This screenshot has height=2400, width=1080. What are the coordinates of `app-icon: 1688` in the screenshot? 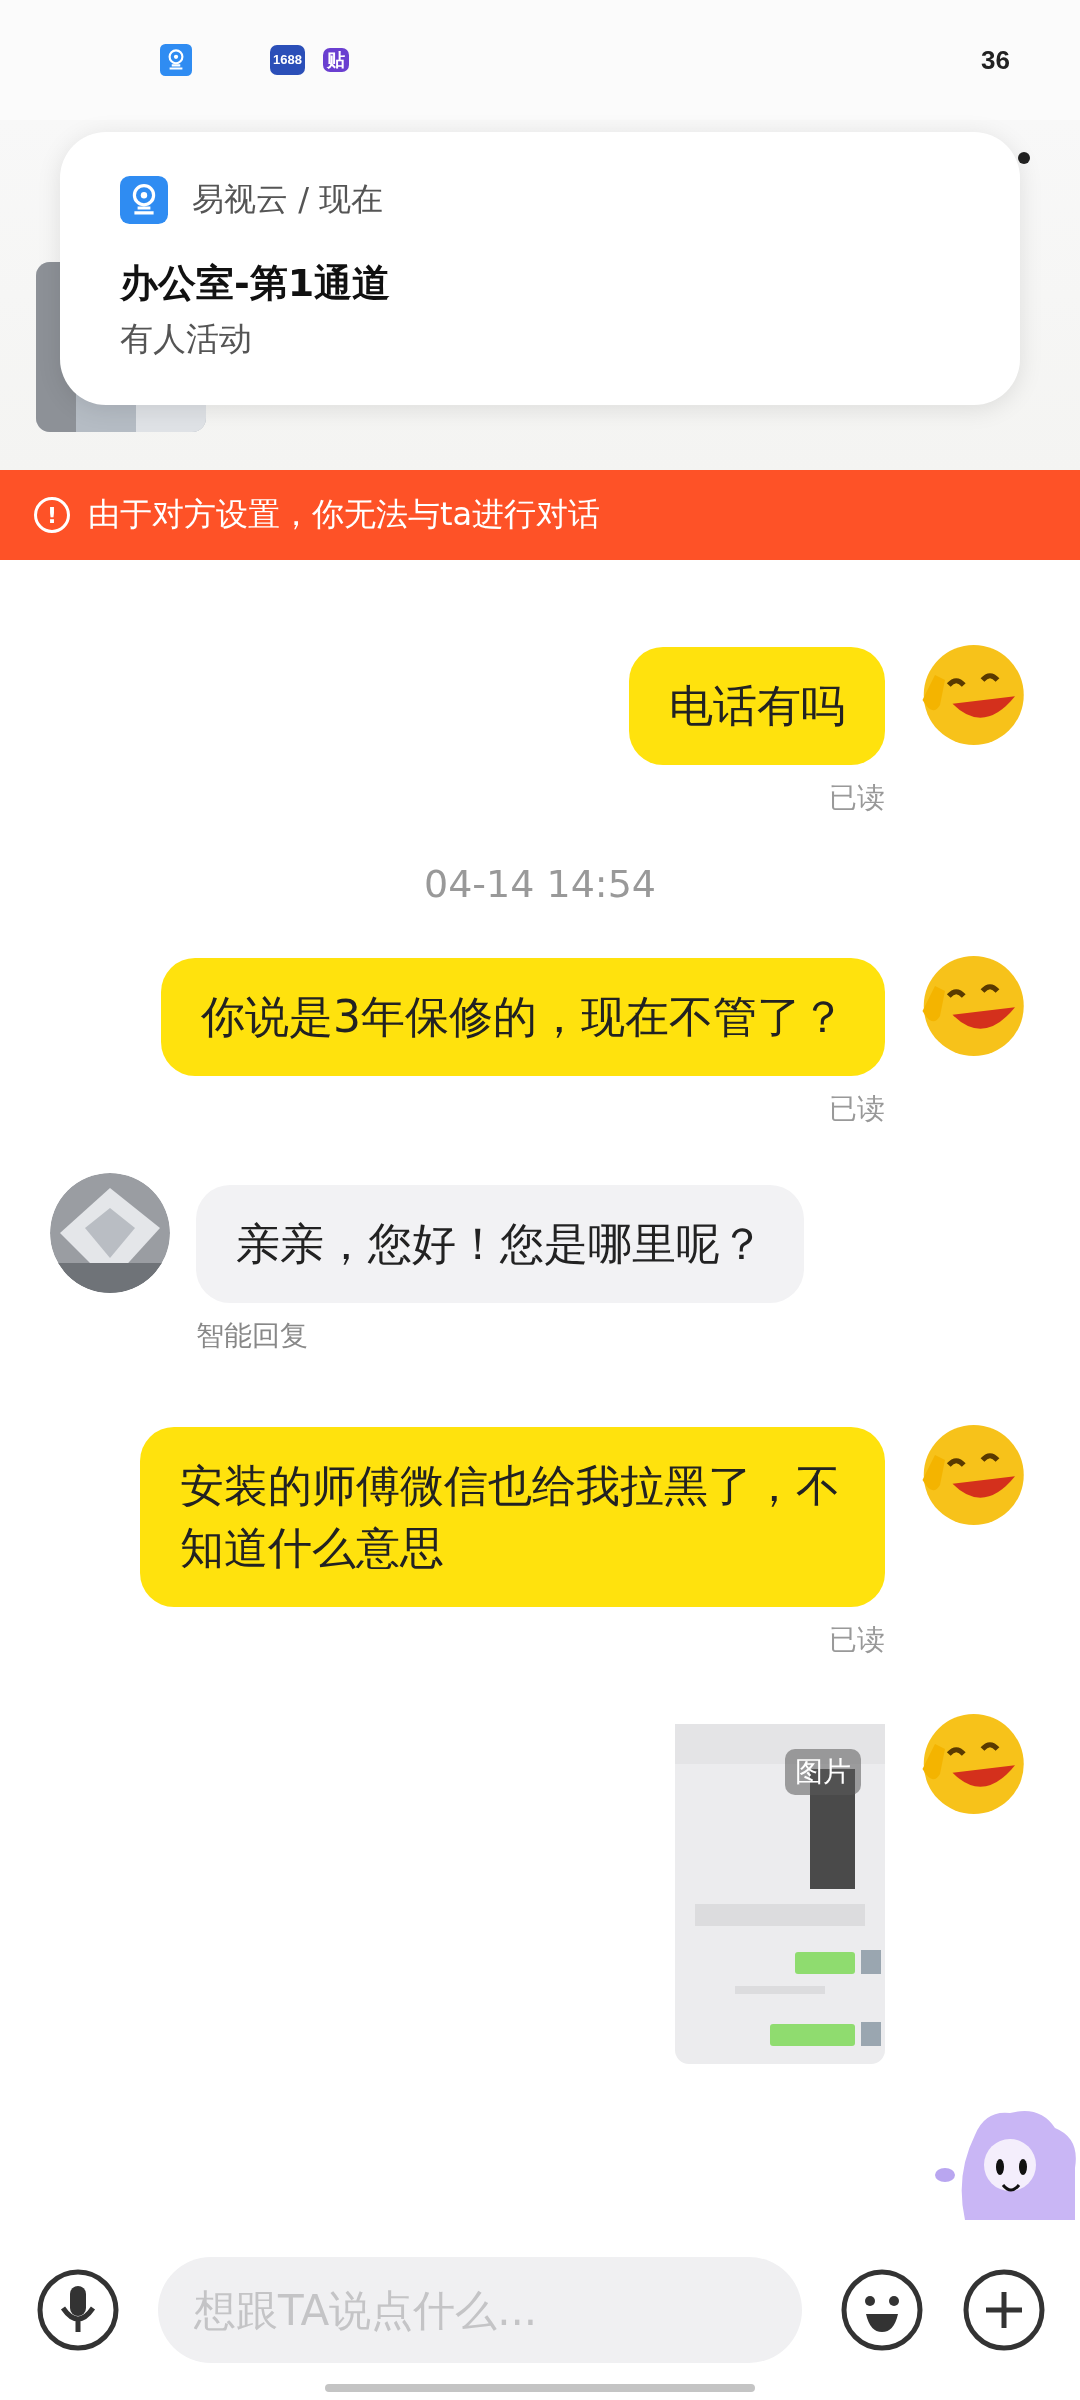 It's located at (287, 60).